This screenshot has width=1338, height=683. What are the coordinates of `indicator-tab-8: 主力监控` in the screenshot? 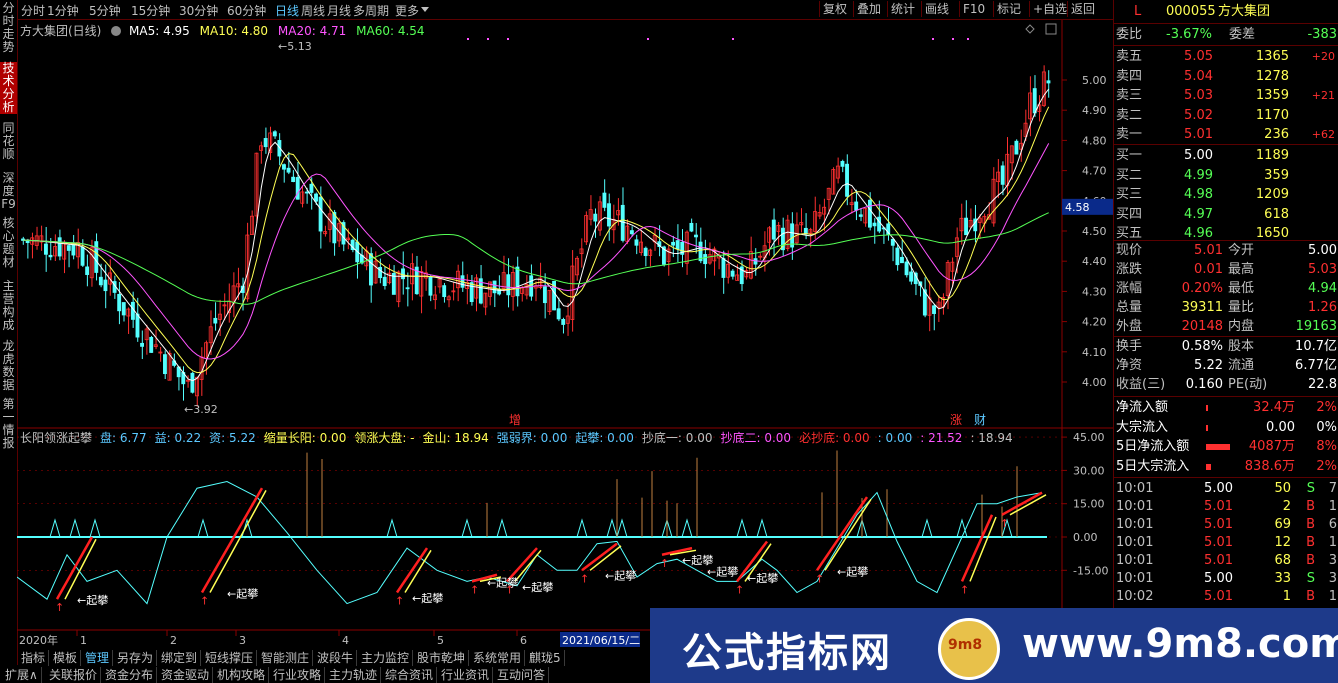 It's located at (386, 658).